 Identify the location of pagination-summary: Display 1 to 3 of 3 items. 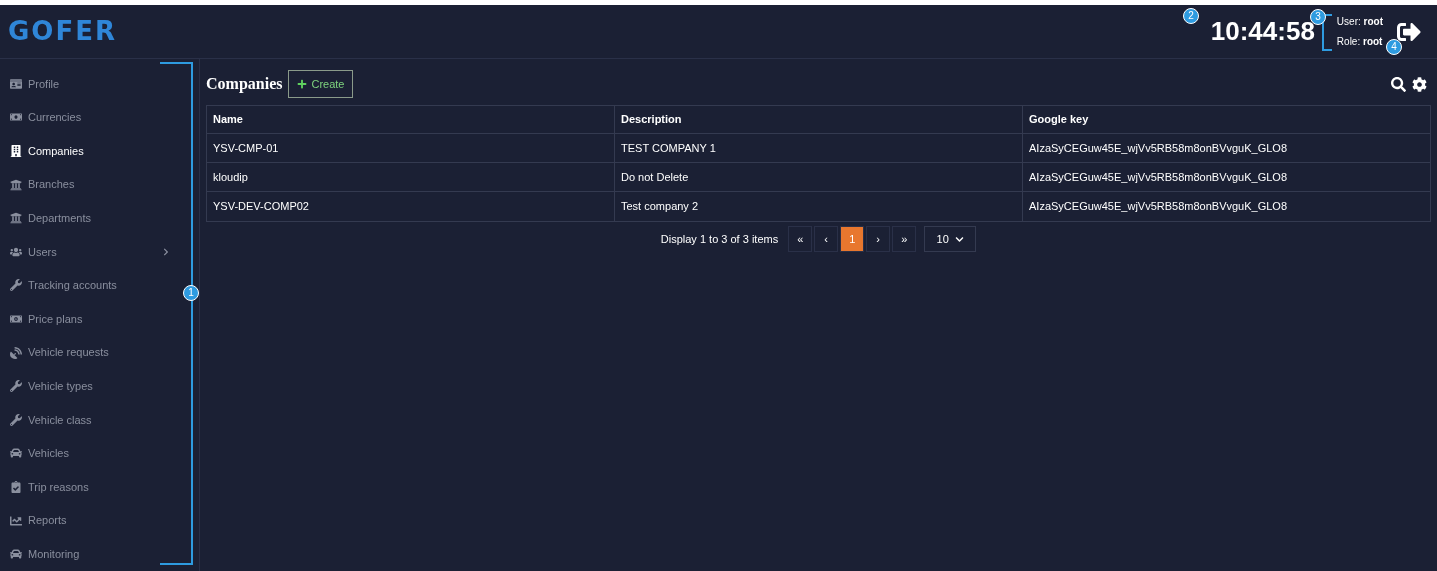
(719, 239).